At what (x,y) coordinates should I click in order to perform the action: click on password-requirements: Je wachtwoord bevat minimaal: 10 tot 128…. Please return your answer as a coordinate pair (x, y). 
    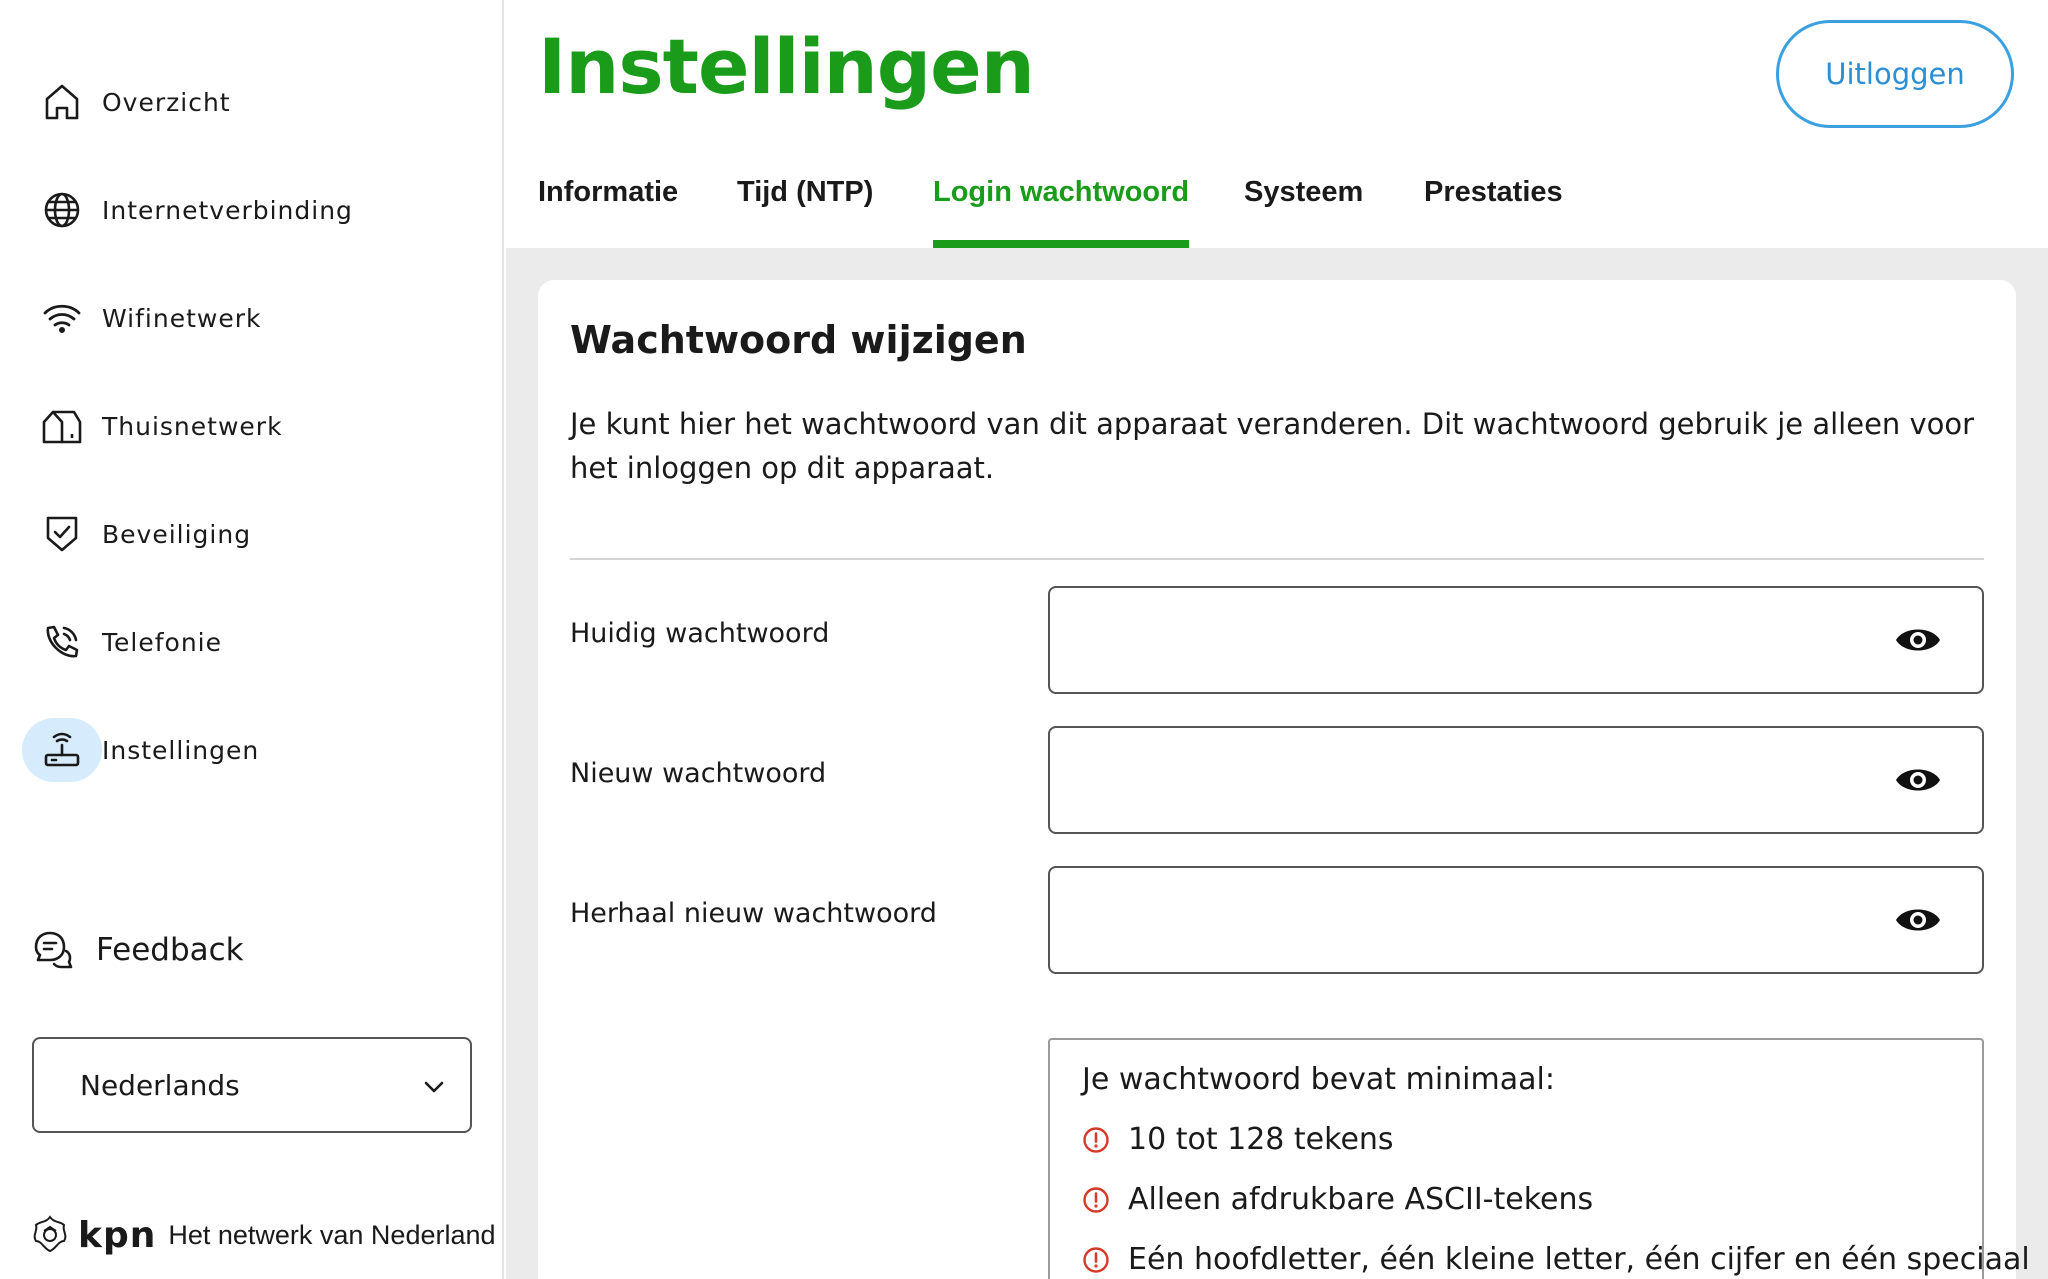
    Looking at the image, I should click on (1539, 1158).